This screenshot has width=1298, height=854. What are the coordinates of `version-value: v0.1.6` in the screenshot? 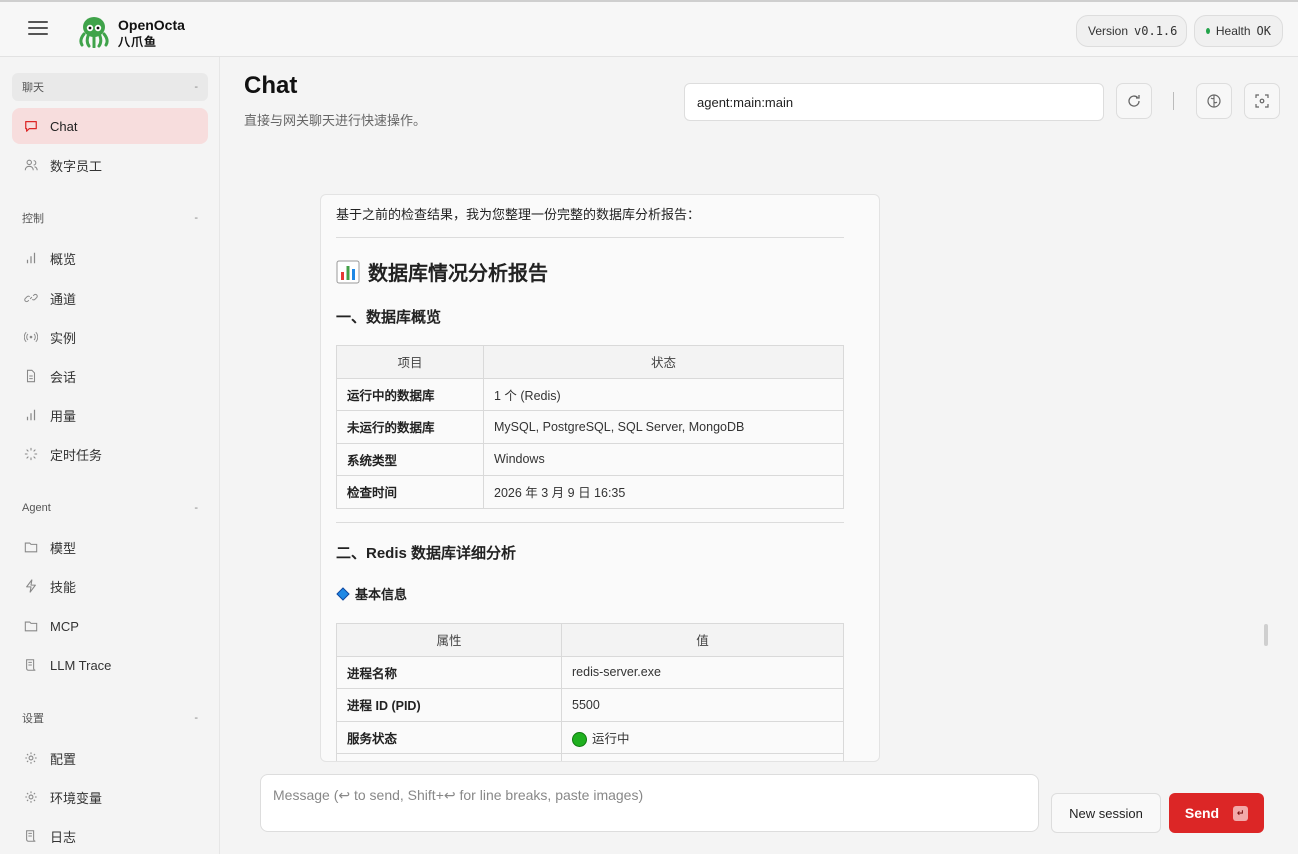 It's located at (1156, 31).